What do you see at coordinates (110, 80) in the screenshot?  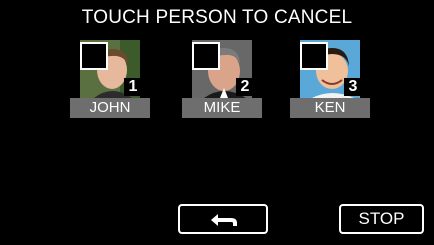 I see `person-card-john: 1 JOHN` at bounding box center [110, 80].